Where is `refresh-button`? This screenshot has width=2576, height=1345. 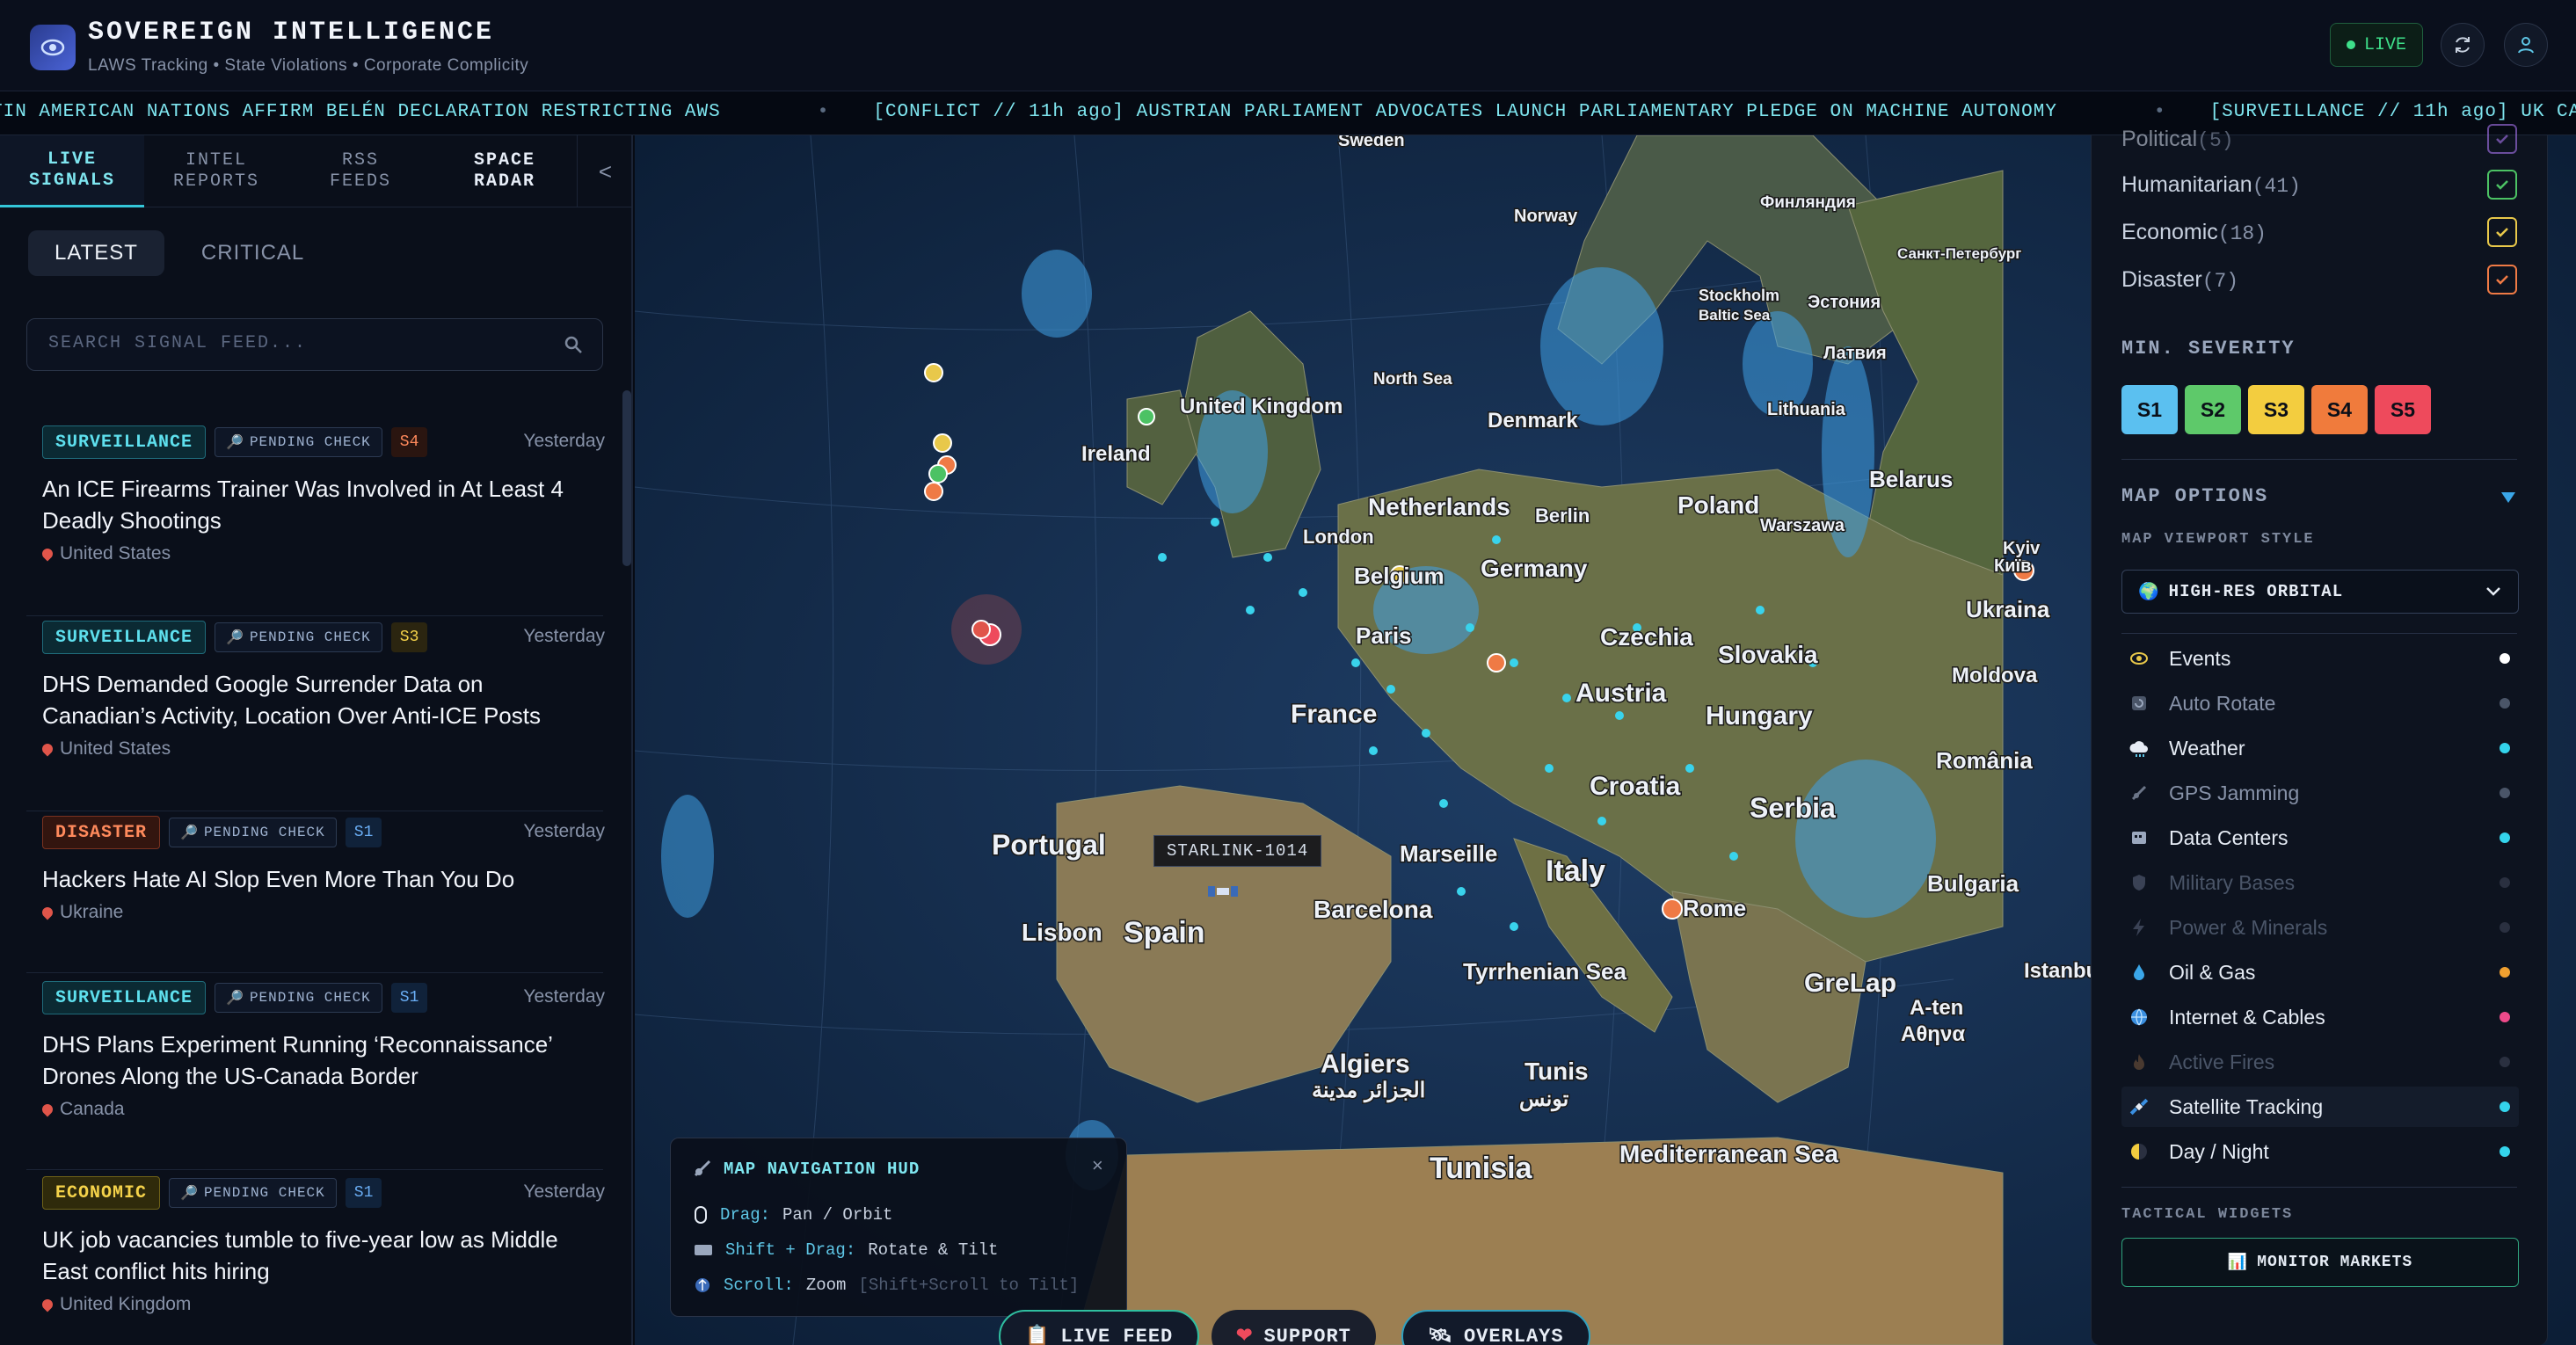 refresh-button is located at coordinates (2463, 45).